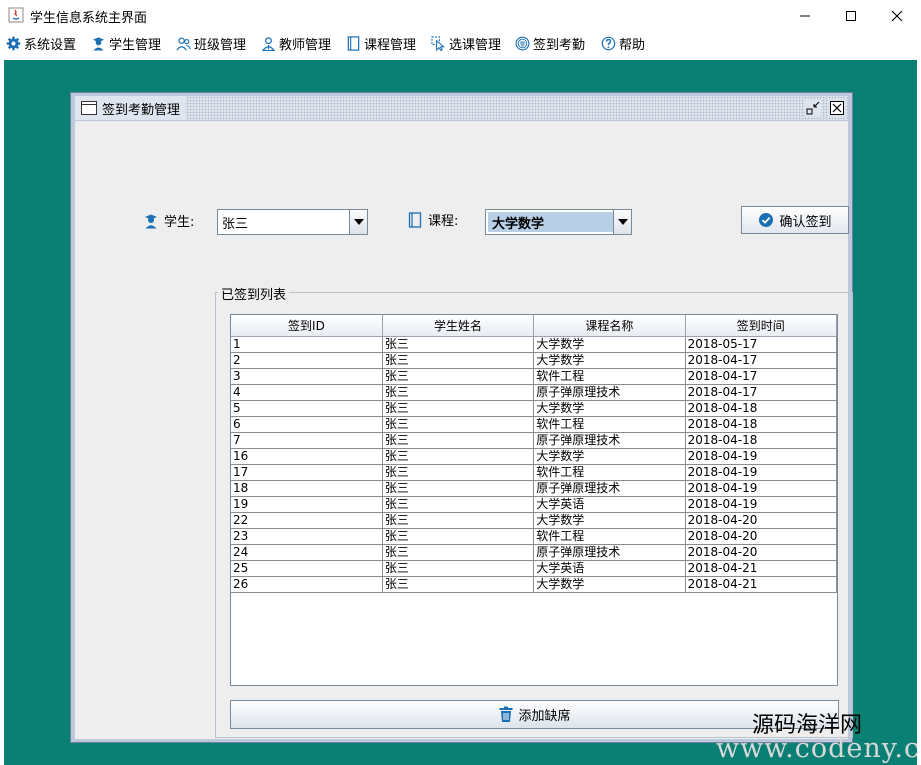  Describe the element at coordinates (307, 584) in the screenshot. I see `cell-id: 26` at that location.